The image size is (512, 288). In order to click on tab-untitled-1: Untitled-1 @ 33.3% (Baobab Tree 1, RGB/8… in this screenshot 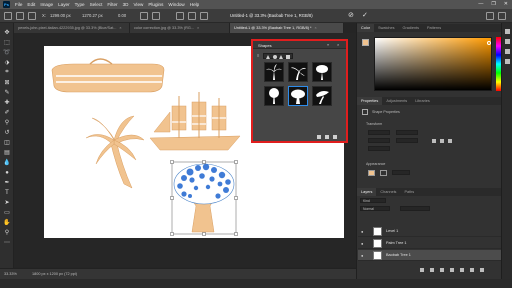, I will do `click(287, 28)`.